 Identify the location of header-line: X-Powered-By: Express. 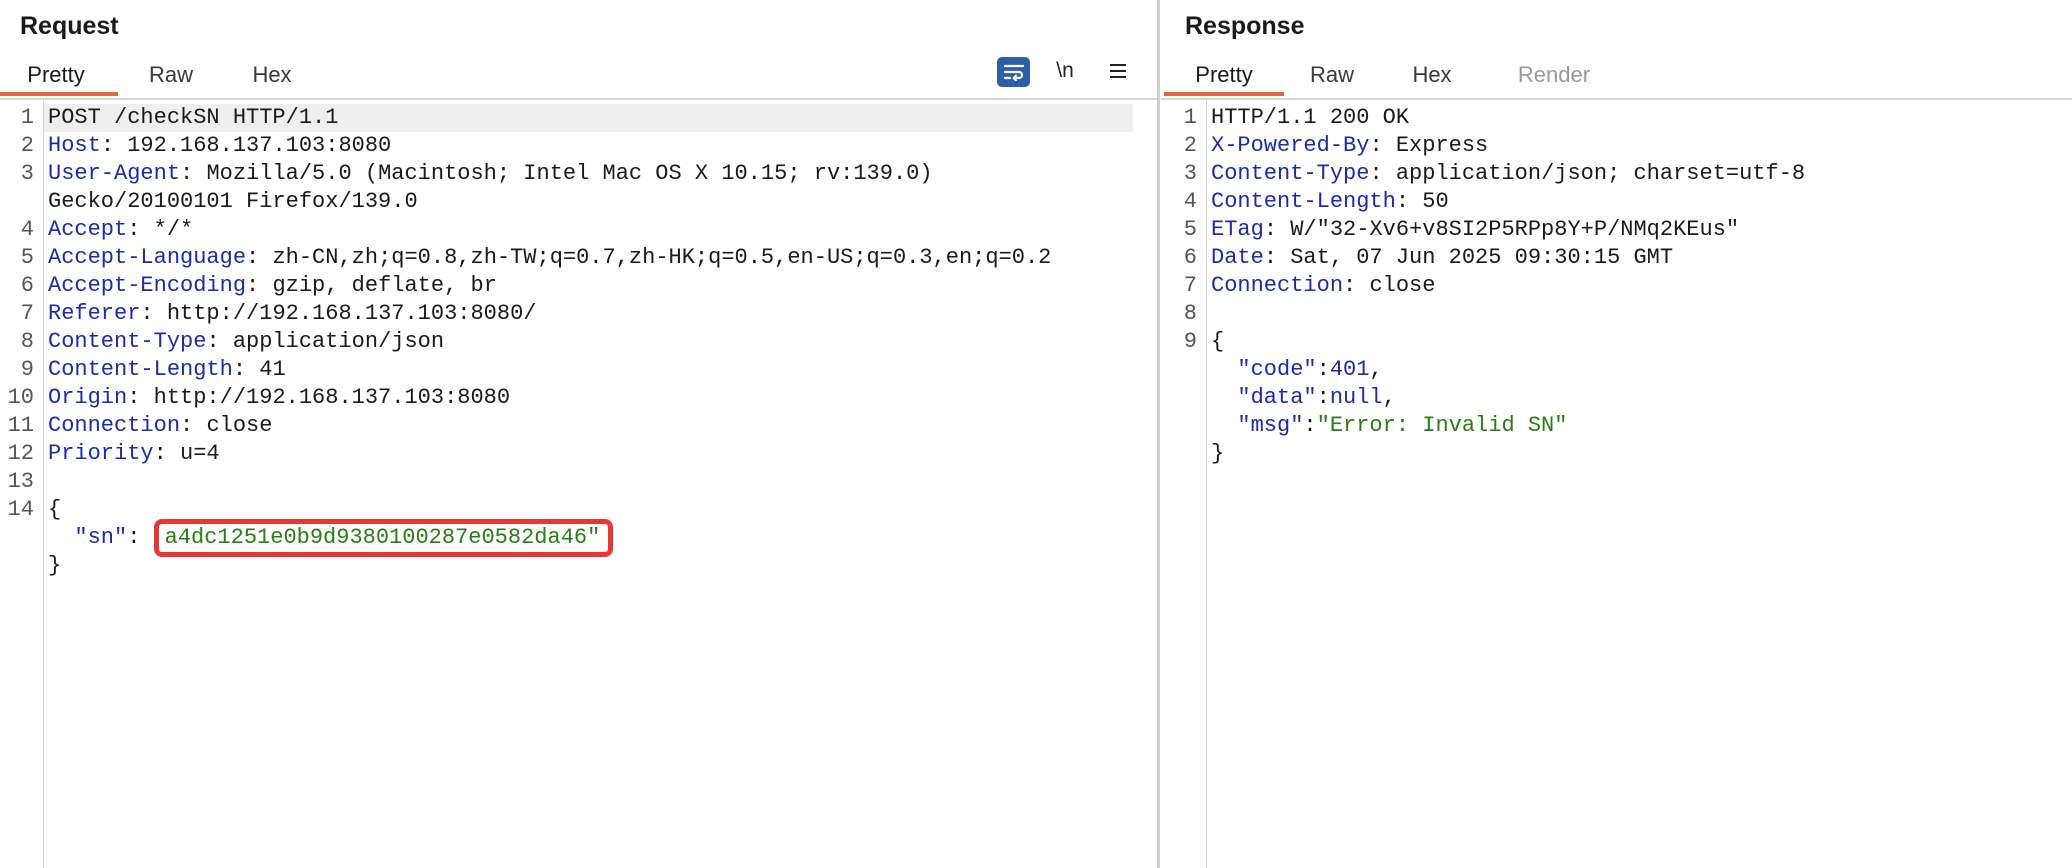
(1350, 145).